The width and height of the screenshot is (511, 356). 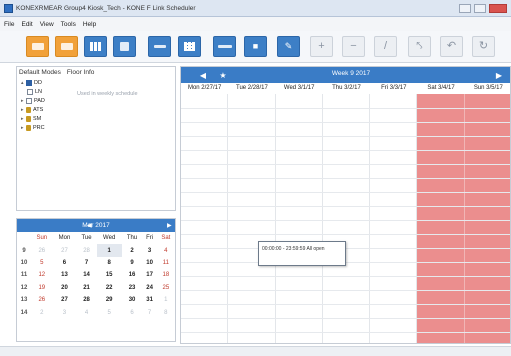 What do you see at coordinates (132, 300) in the screenshot?
I see `day-cell: 30` at bounding box center [132, 300].